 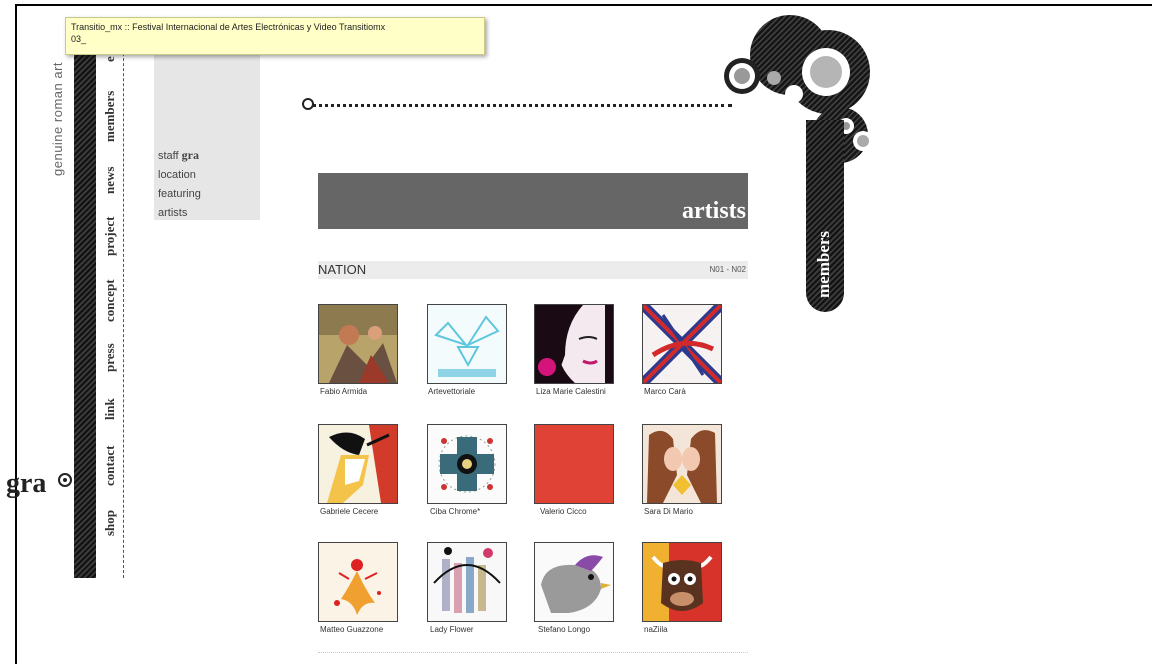 I want to click on page-title: artists, so click(x=714, y=211).